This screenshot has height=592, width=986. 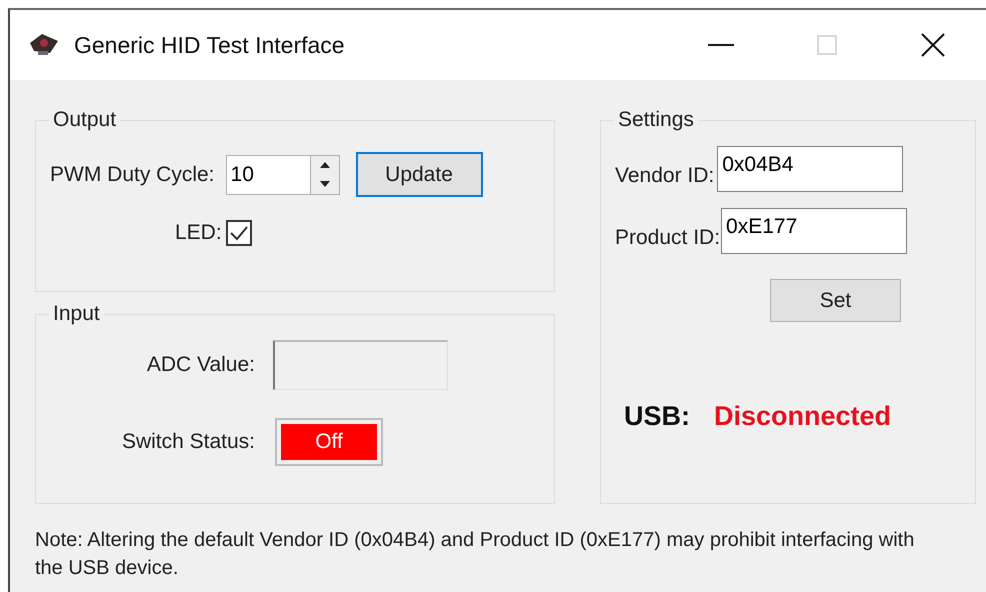 I want to click on group-title: Settings, so click(x=656, y=120).